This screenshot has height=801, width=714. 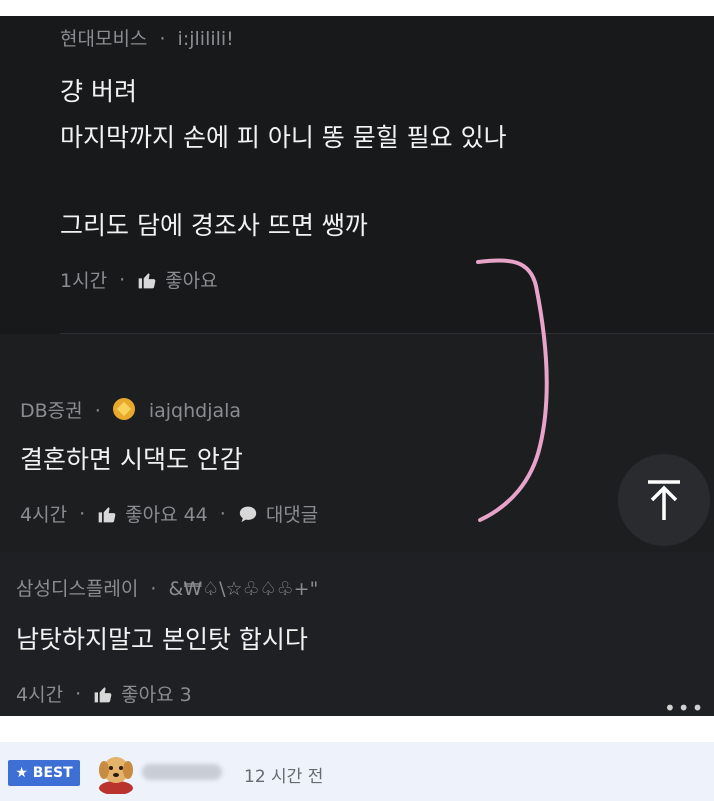 I want to click on comment-1-line-2: 마지막까지 손에 피 아니 똥 묻힐 필요 있나, so click(x=283, y=137).